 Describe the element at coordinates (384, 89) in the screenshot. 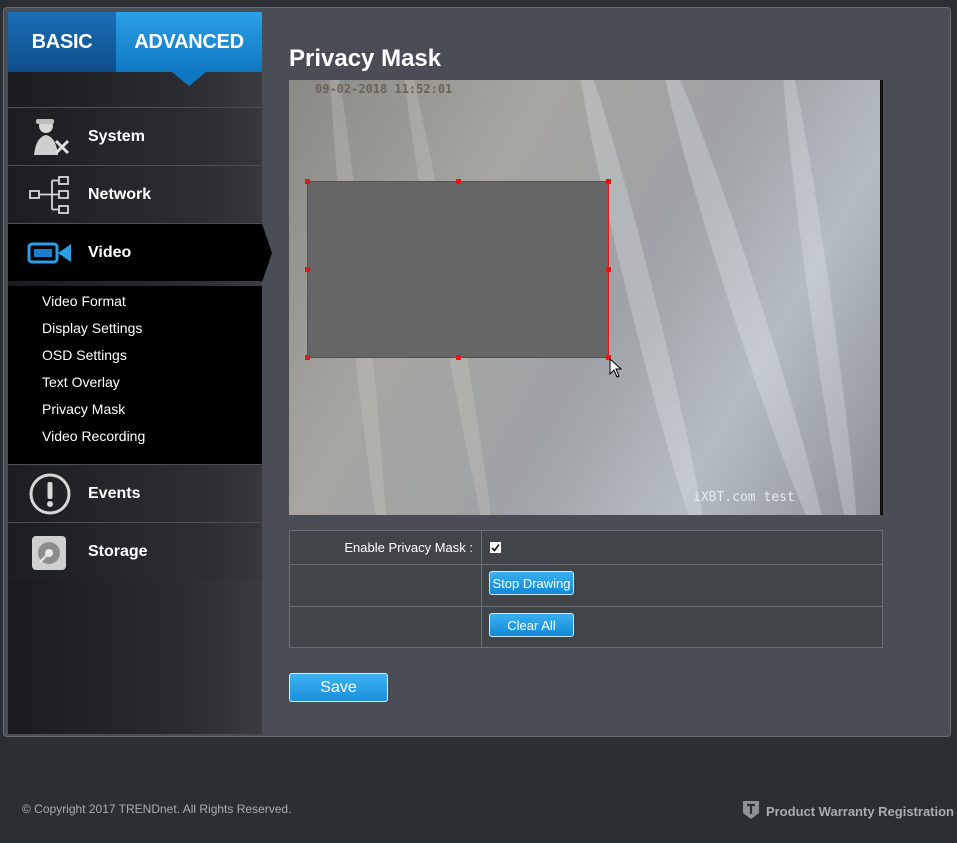

I see `video-timestamp: 09-02-2018 11:52:01` at that location.